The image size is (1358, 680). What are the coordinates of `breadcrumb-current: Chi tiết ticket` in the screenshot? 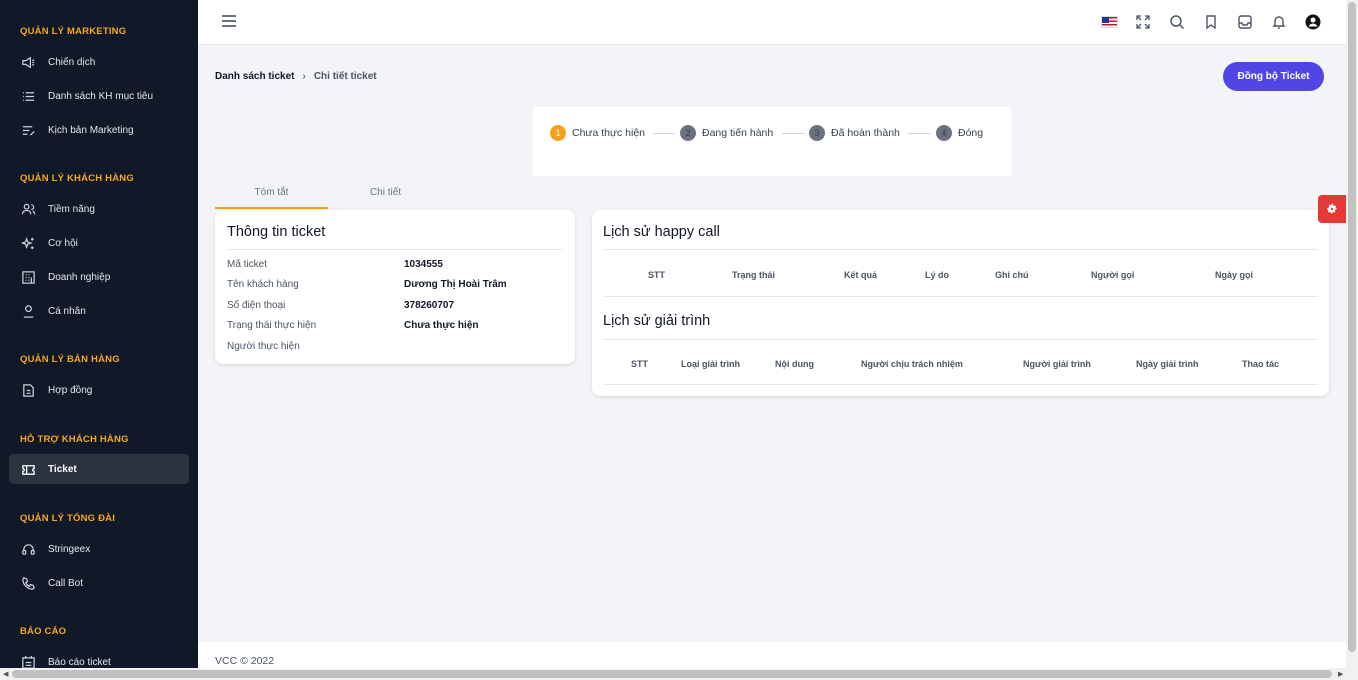 It's located at (345, 76).